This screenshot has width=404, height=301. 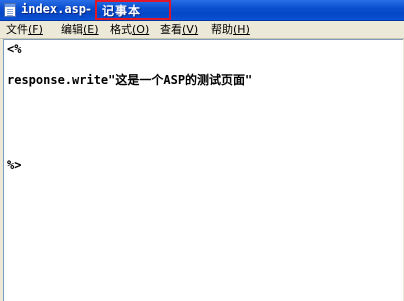 I want to click on menu-view-accel: (V), so click(x=190, y=29).